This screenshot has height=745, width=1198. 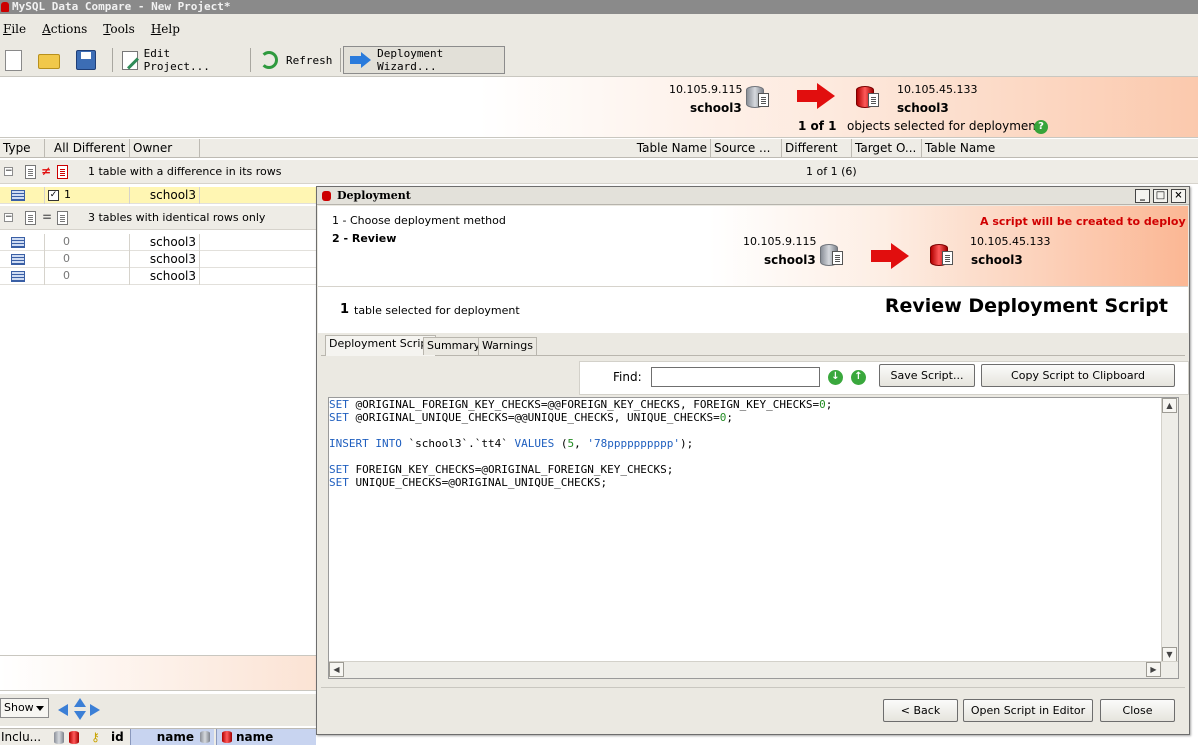 I want to click on target-db-name: school3, so click(x=923, y=108).